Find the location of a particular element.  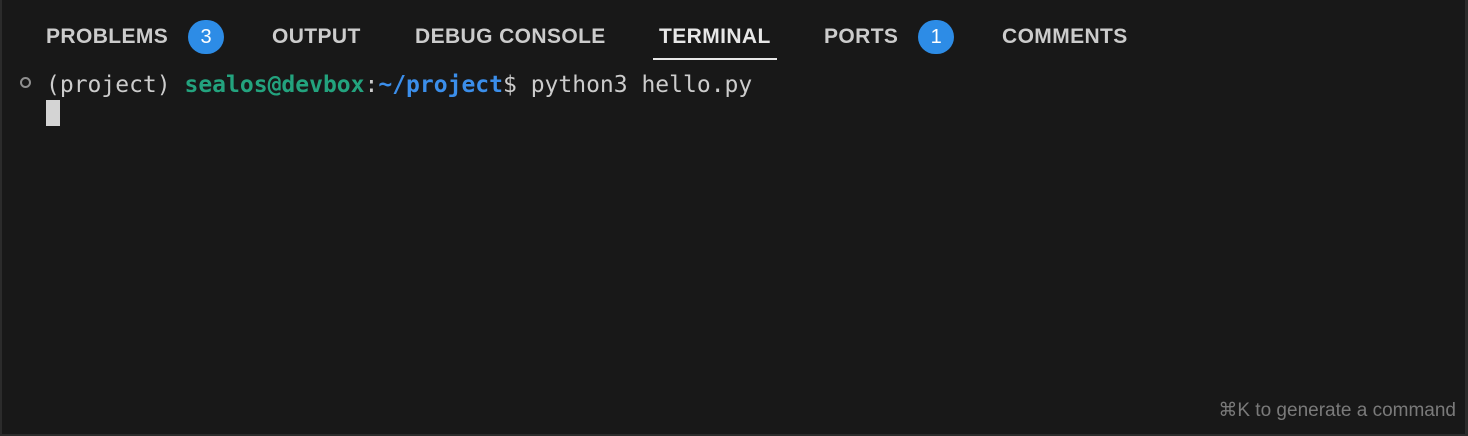

tab-comments-label: COMMENTS is located at coordinates (1065, 36).